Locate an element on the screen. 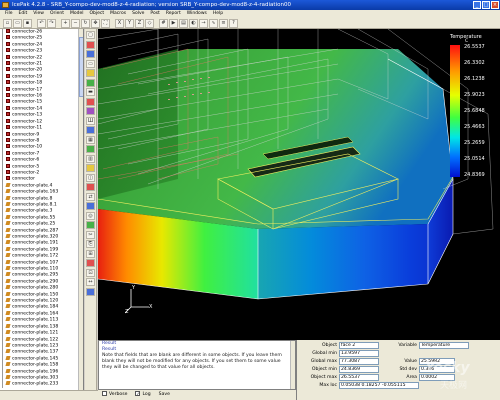 The height and width of the screenshot is (400, 500). tree-item-label: connector-plate.110 is located at coordinates (35, 269).